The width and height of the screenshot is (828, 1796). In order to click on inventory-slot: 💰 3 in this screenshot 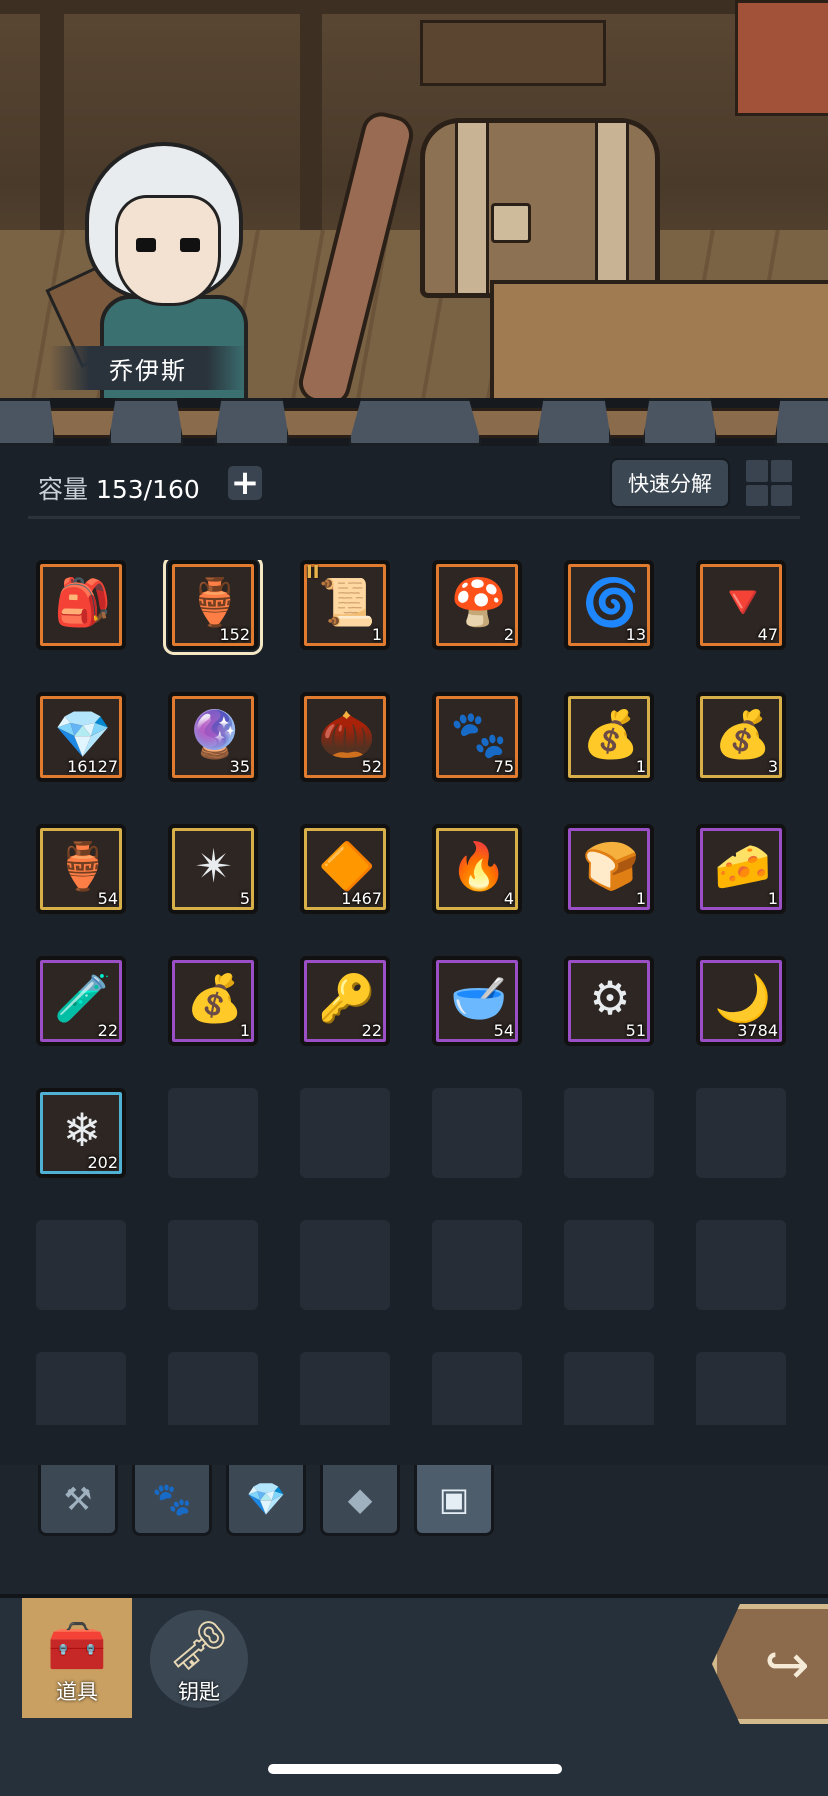, I will do `click(741, 737)`.